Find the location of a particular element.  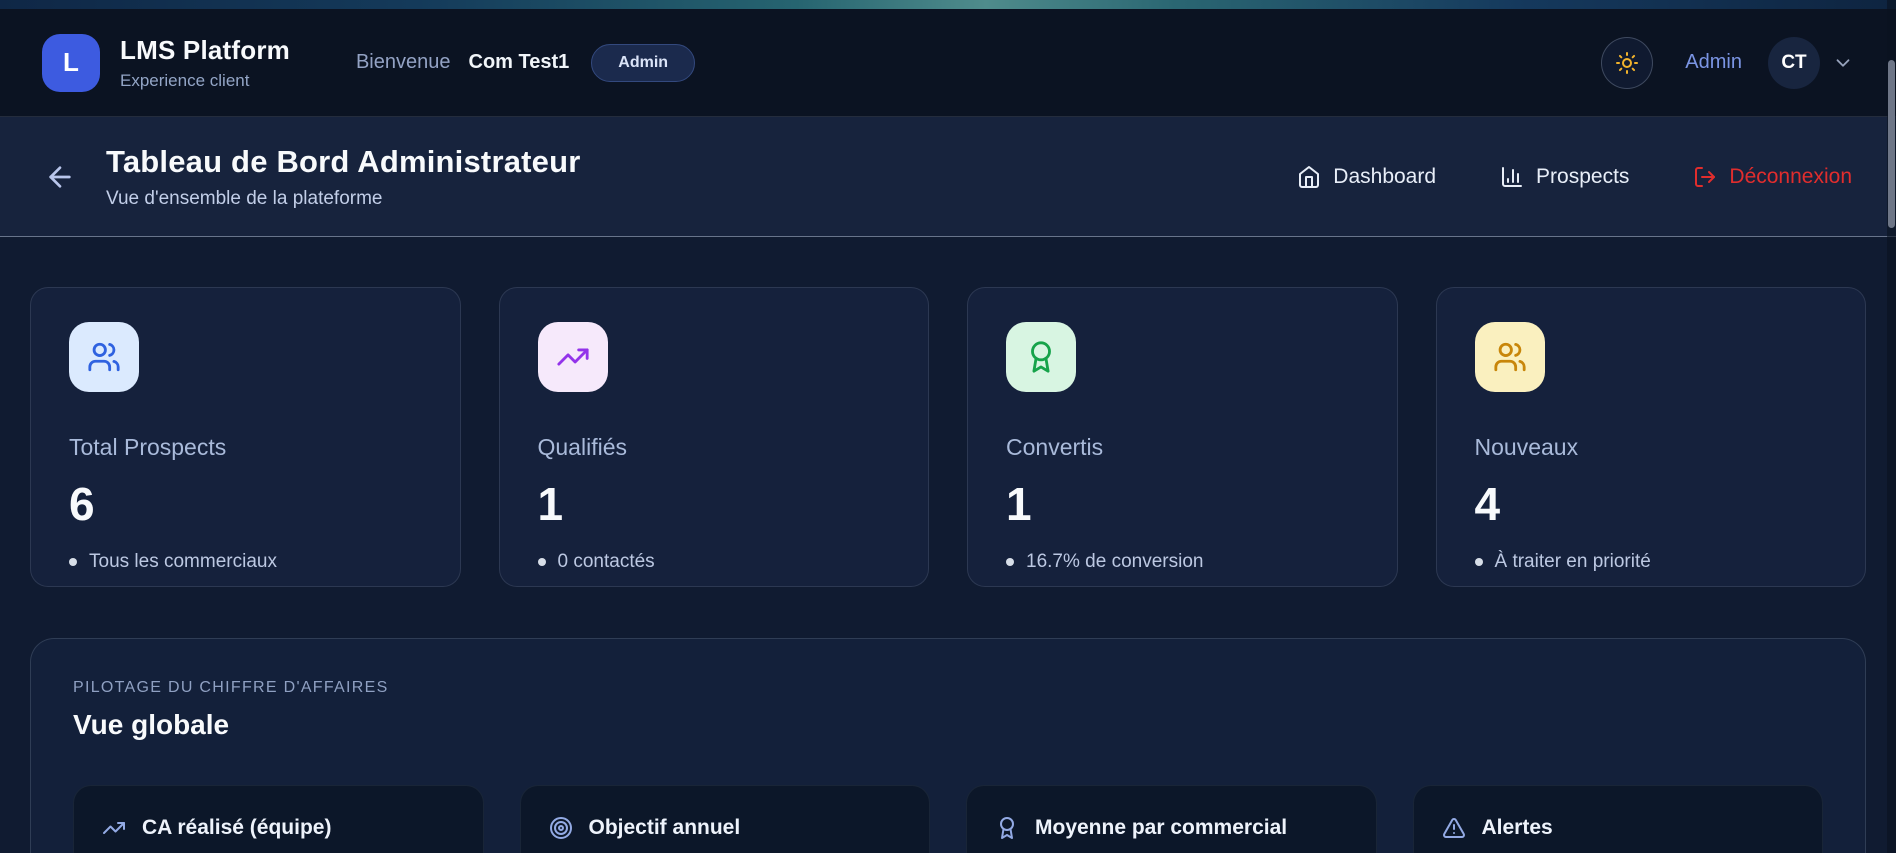

stat-note-text: À traiter en priorité is located at coordinates (1572, 561).